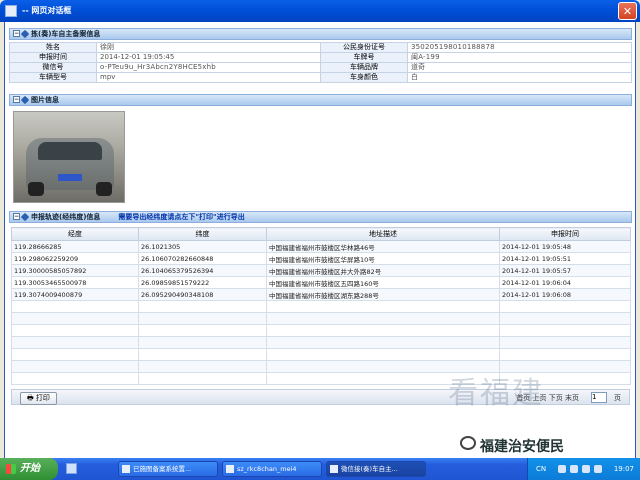 This screenshot has width=640, height=480. I want to click on cell-time: 2014-12-01 19:05:48, so click(565, 246).